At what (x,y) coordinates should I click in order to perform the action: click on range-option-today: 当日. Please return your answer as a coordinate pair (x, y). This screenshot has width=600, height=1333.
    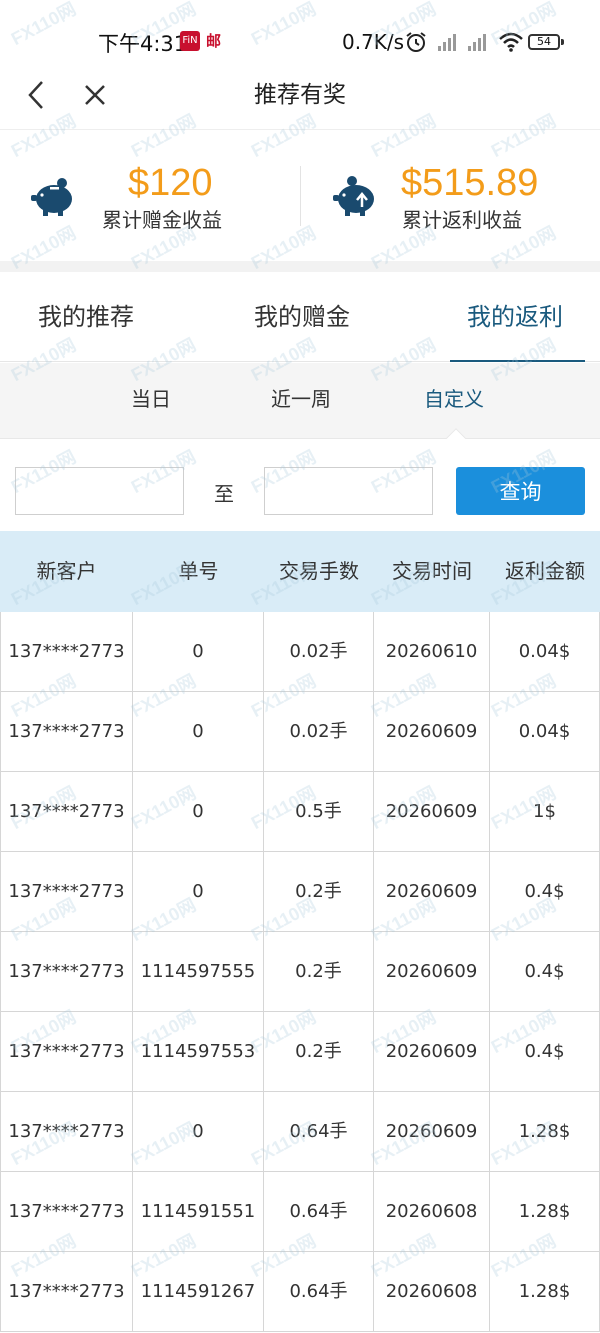
    Looking at the image, I should click on (151, 399).